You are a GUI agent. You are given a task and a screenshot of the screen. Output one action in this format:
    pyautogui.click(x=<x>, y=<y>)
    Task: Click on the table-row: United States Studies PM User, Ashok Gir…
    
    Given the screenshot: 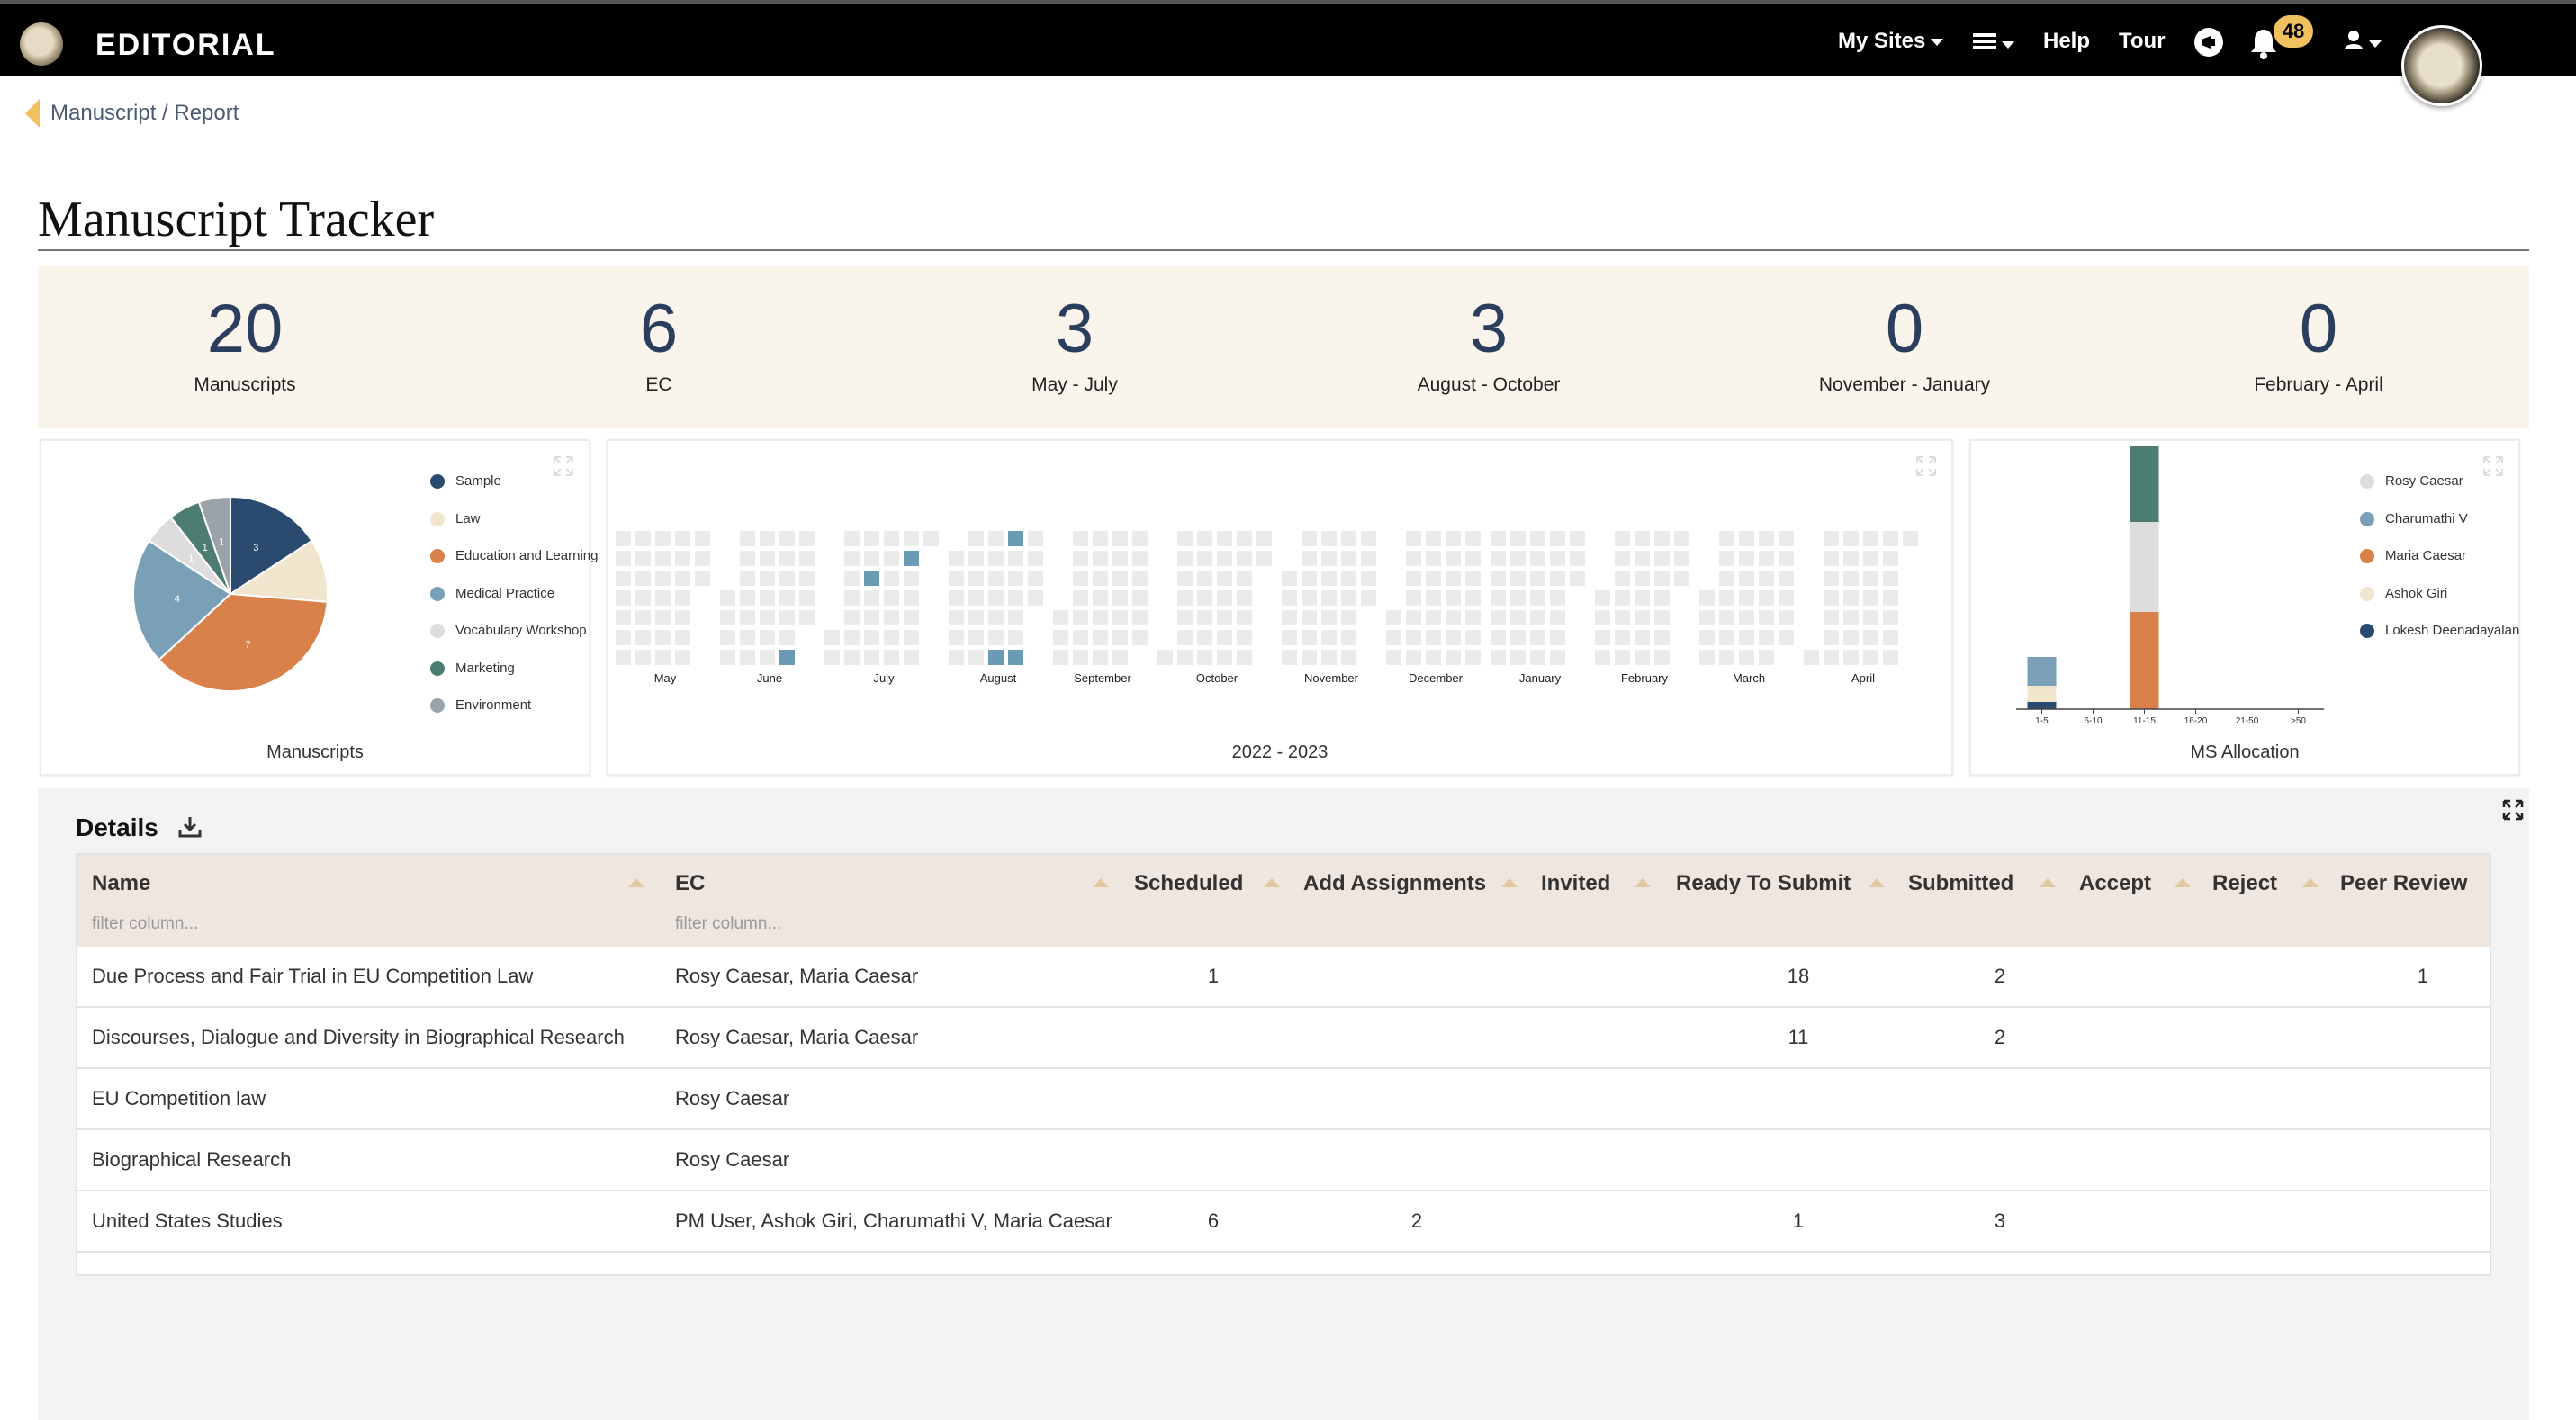 What is the action you would take?
    pyautogui.click(x=1283, y=1222)
    